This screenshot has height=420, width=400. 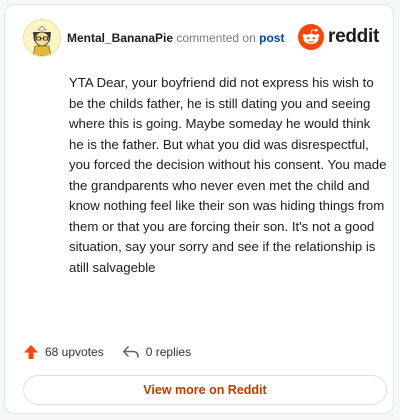 I want to click on upvote-button: 68 upvotes, so click(x=63, y=352).